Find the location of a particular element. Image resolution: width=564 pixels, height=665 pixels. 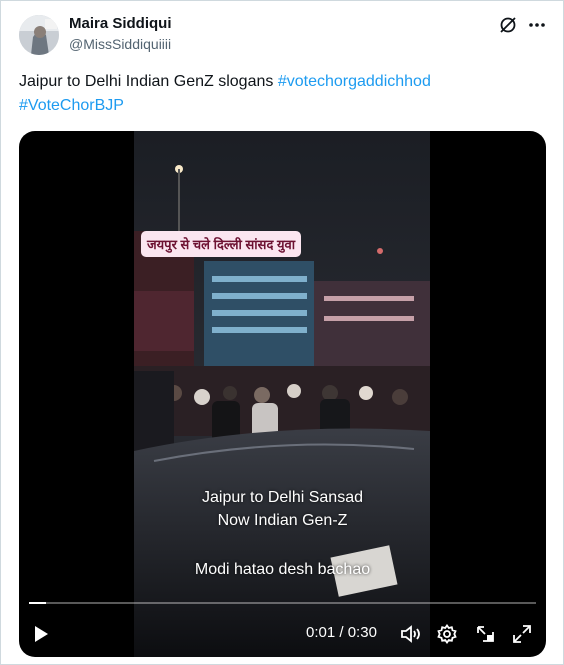

more-options-icon is located at coordinates (537, 25).